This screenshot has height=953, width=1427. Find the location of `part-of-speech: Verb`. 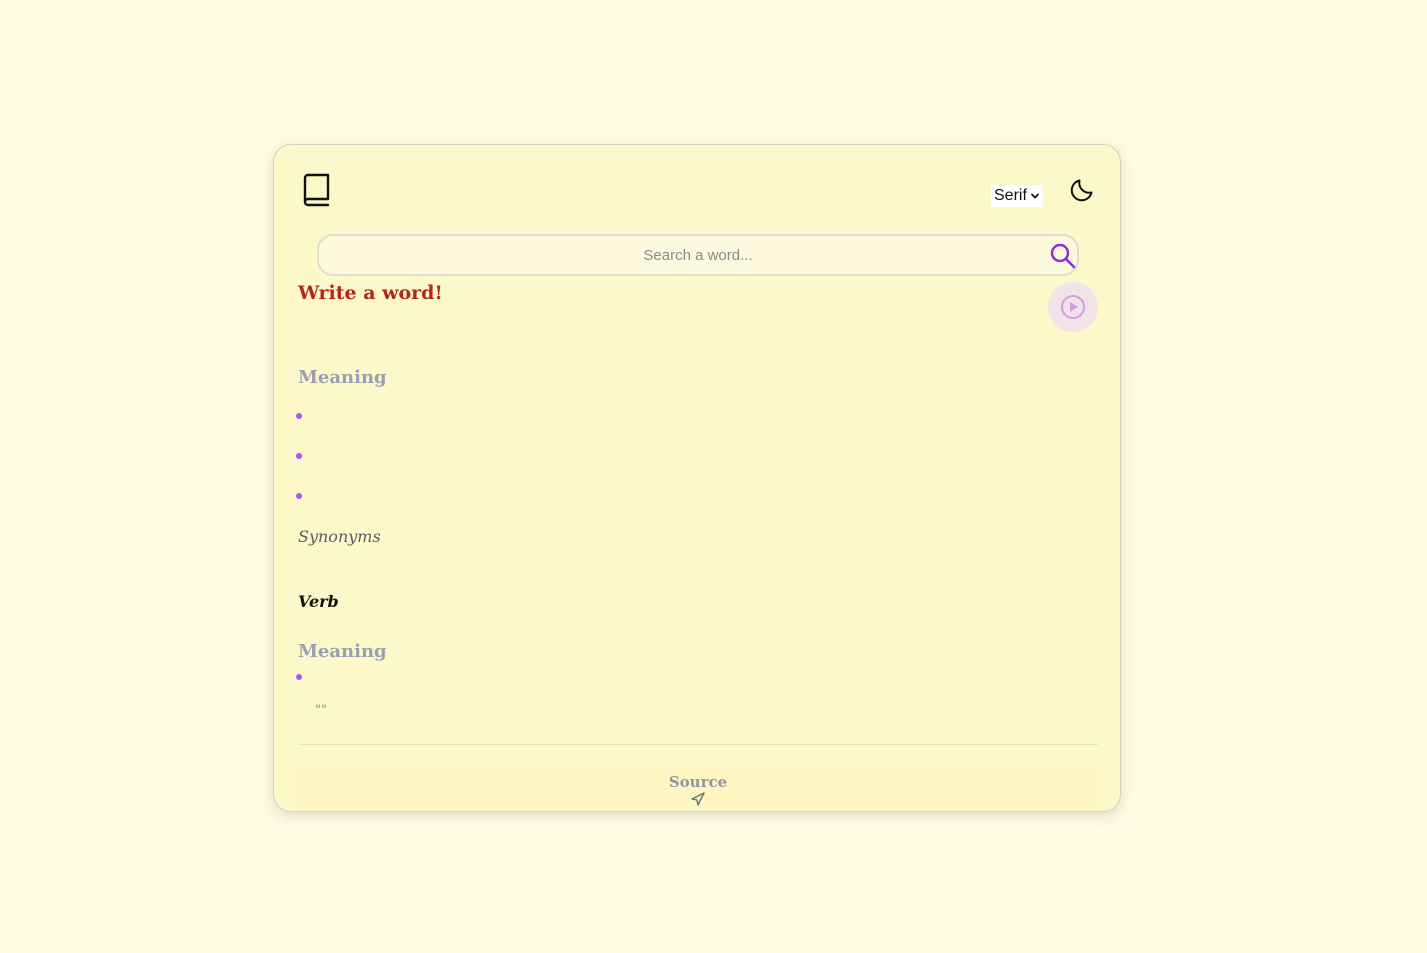

part-of-speech: Verb is located at coordinates (318, 601).